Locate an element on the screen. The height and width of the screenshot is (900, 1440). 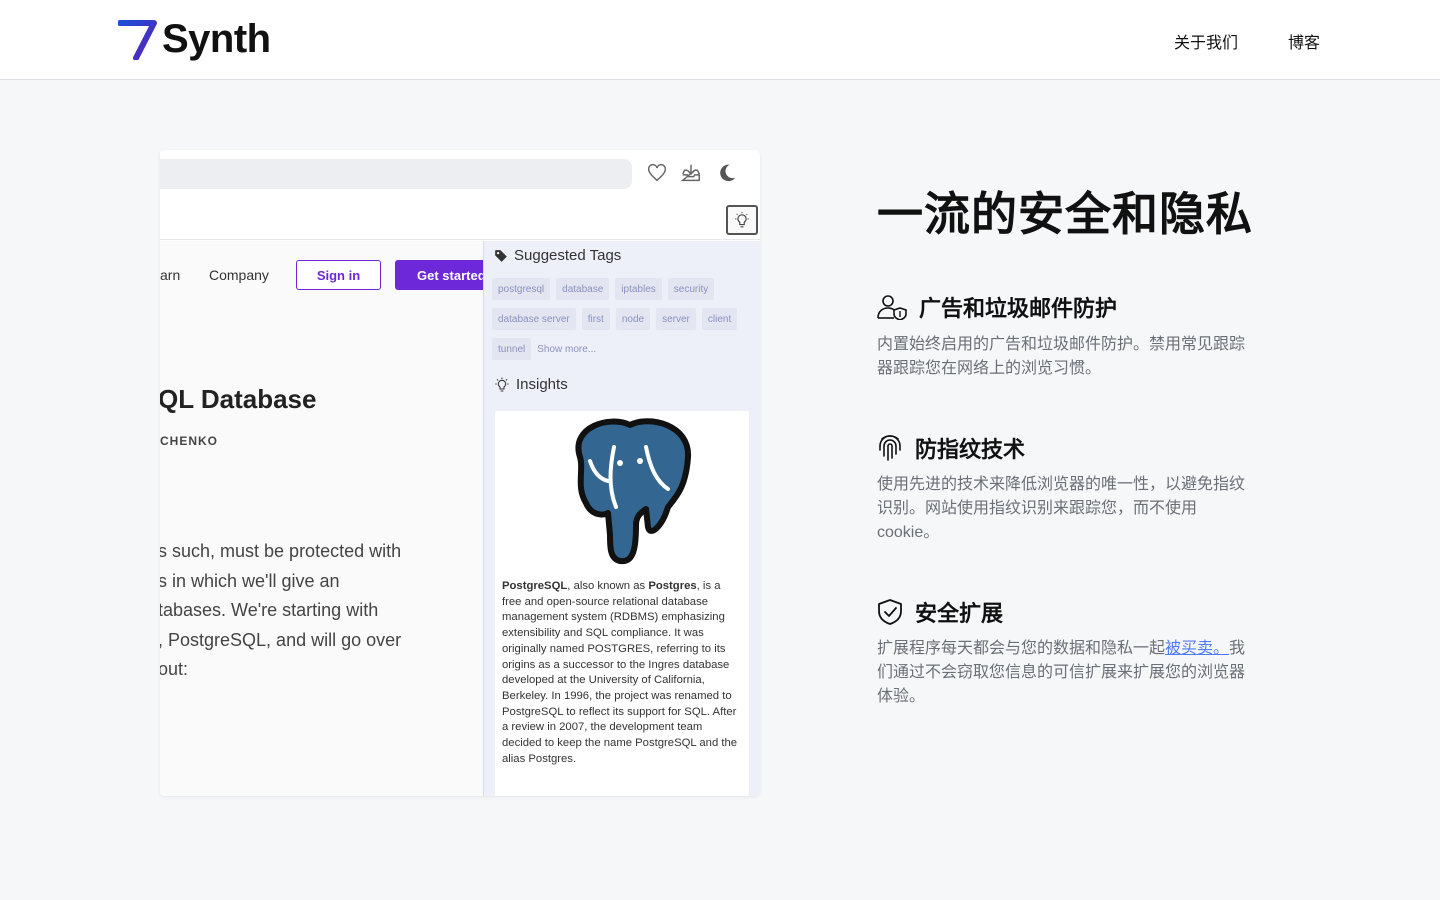
insight-text: , also known as is located at coordinates (608, 586).